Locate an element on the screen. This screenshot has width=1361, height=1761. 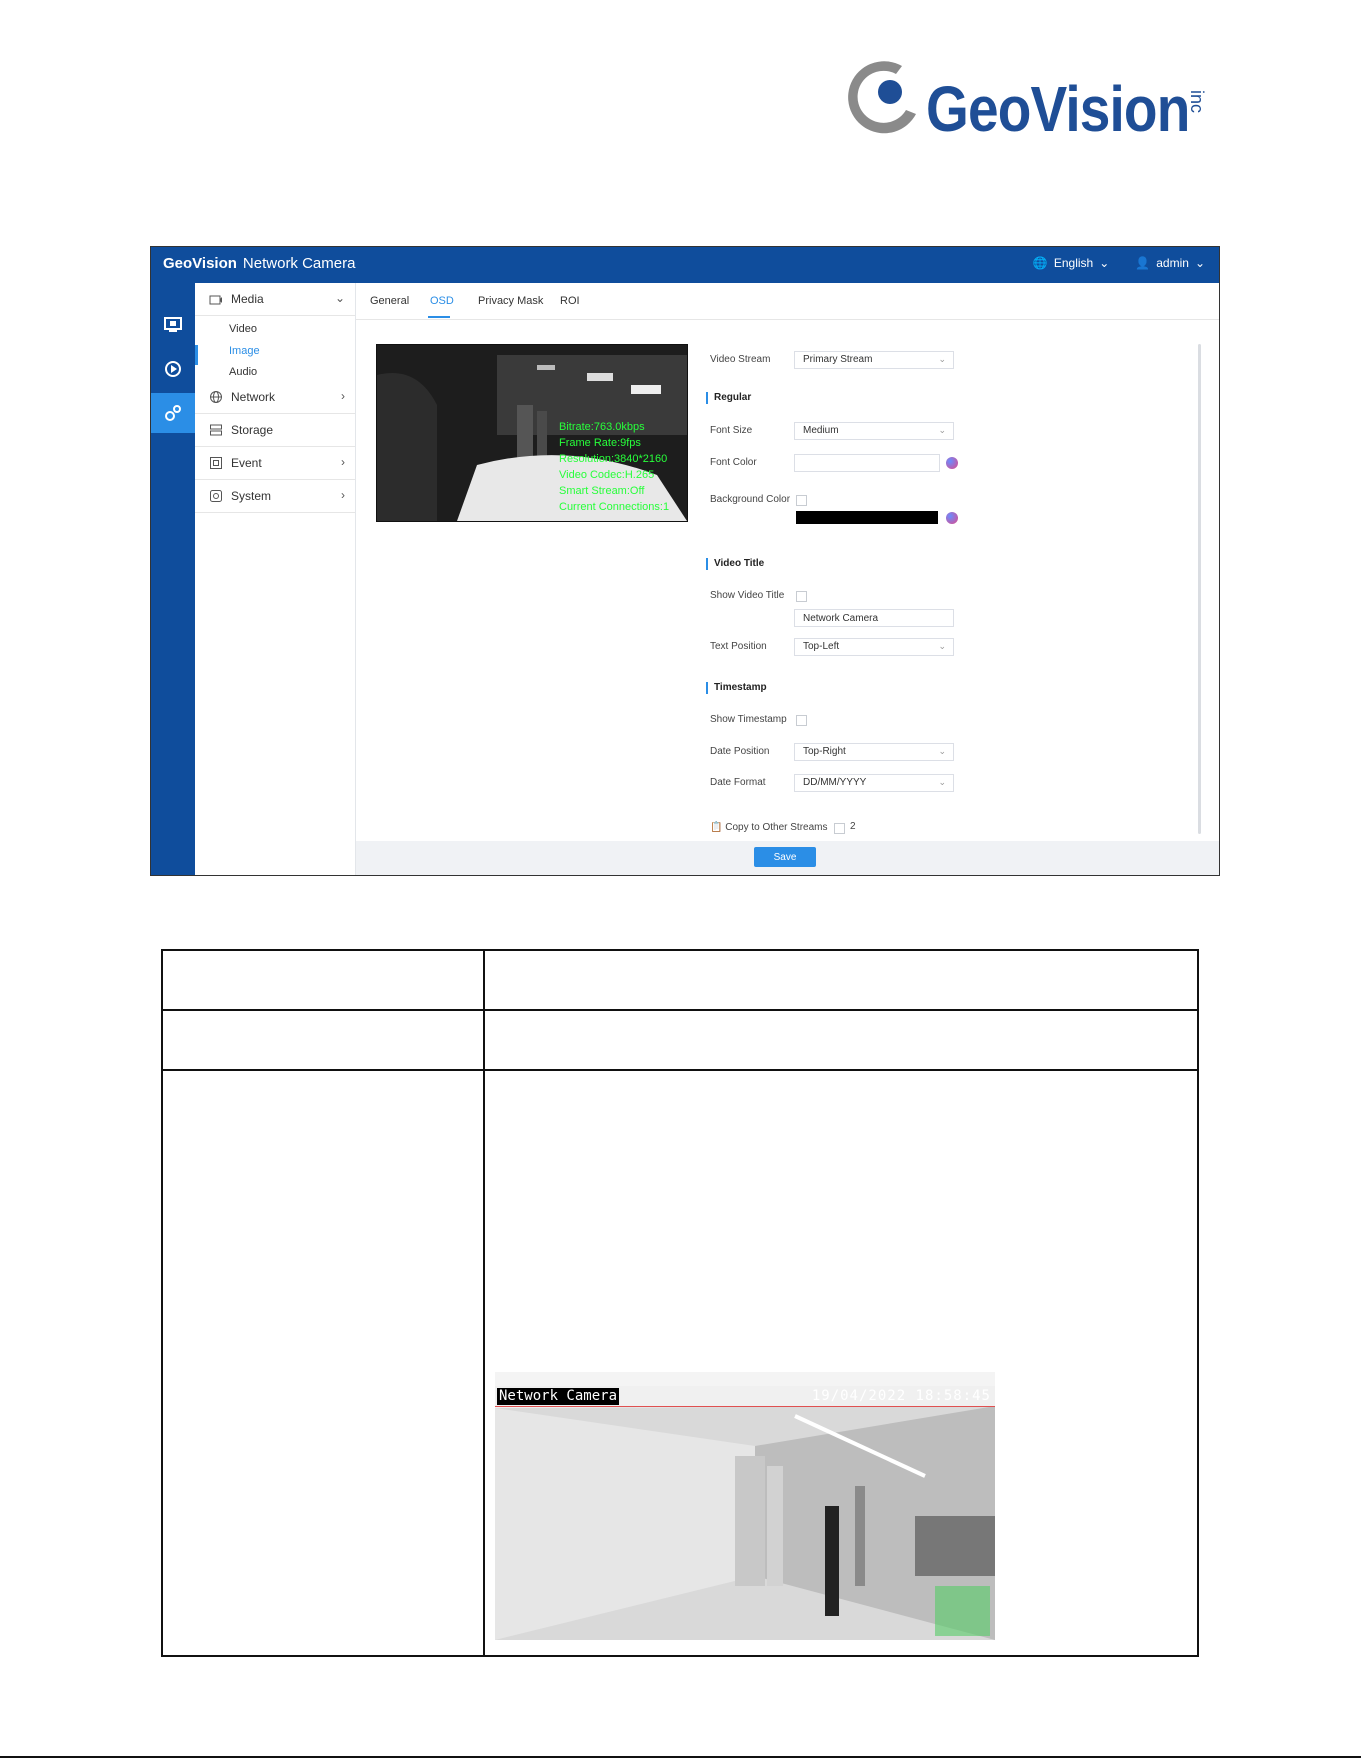
font-color-field is located at coordinates (867, 463).